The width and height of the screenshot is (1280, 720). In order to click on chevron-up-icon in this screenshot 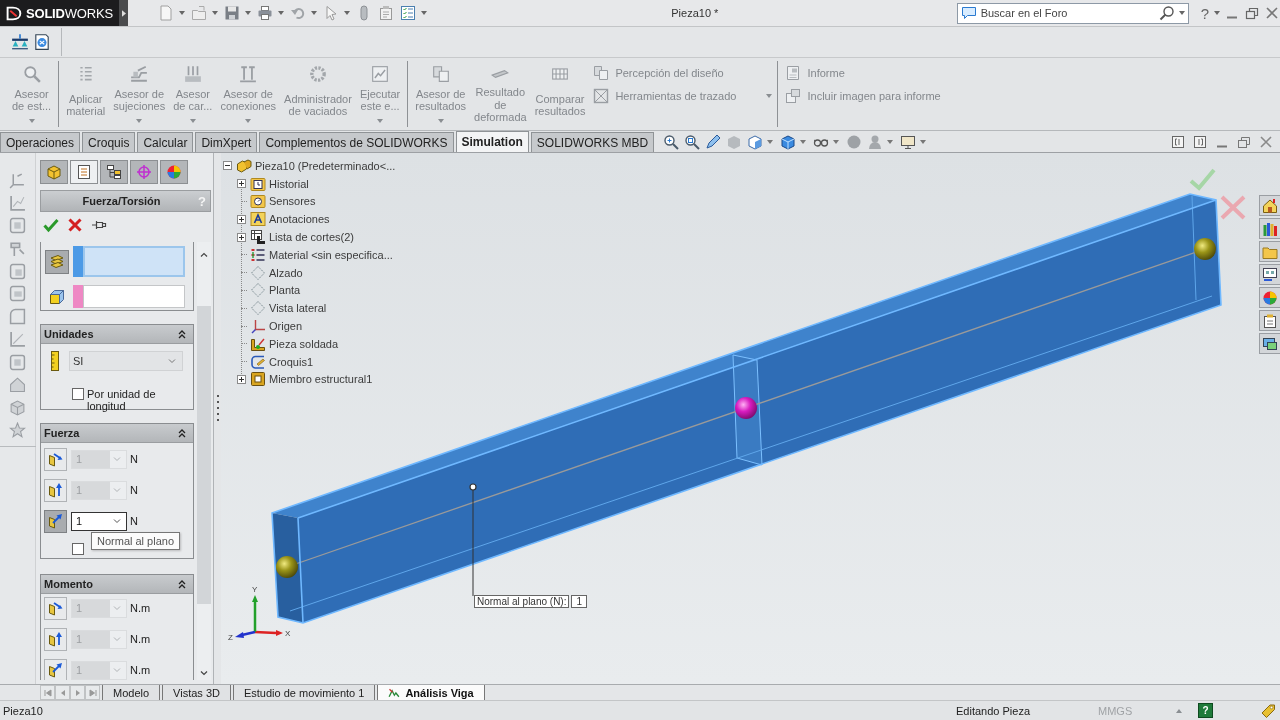, I will do `click(204, 255)`.